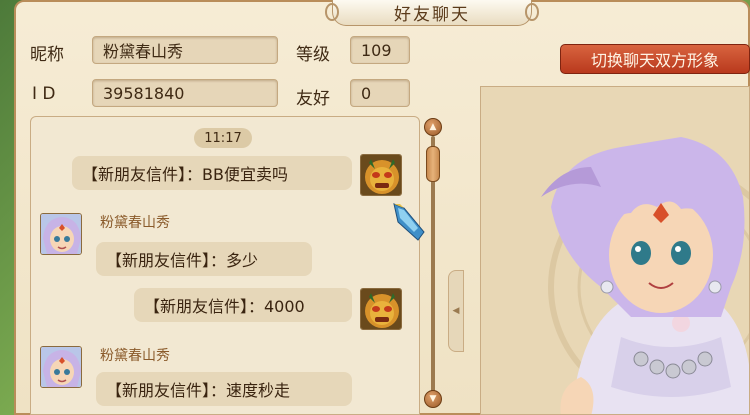 This screenshot has height=415, width=750. Describe the element at coordinates (313, 99) in the screenshot. I see `friendship-label: 友好` at that location.